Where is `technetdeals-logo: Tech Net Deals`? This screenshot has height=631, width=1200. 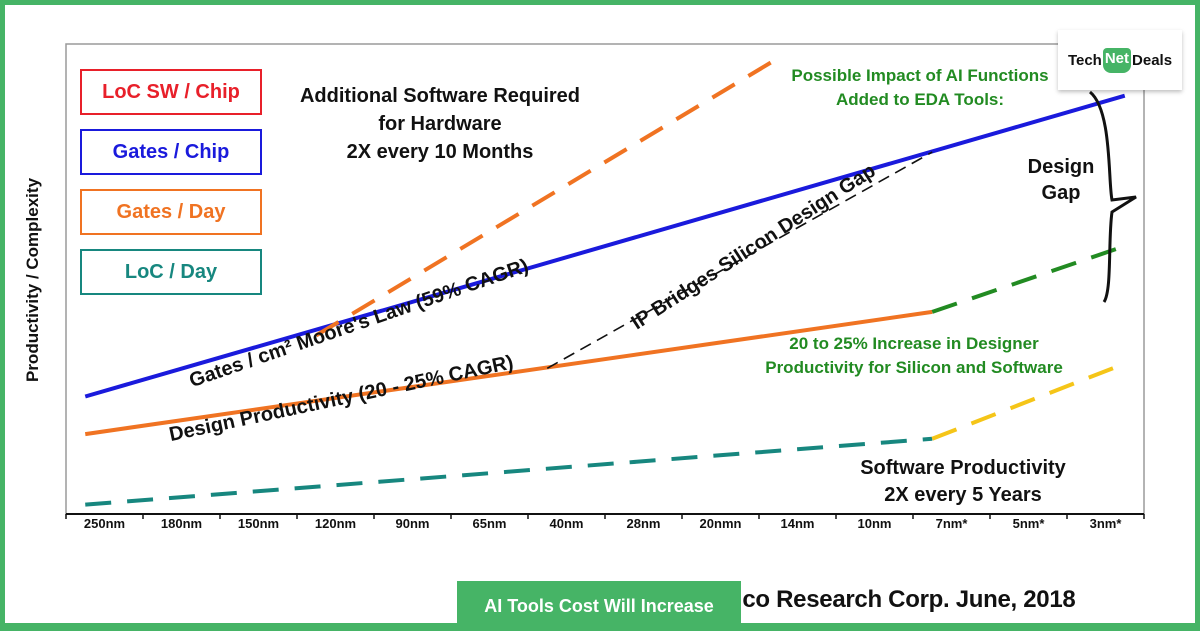
technetdeals-logo: Tech Net Deals is located at coordinates (1120, 60).